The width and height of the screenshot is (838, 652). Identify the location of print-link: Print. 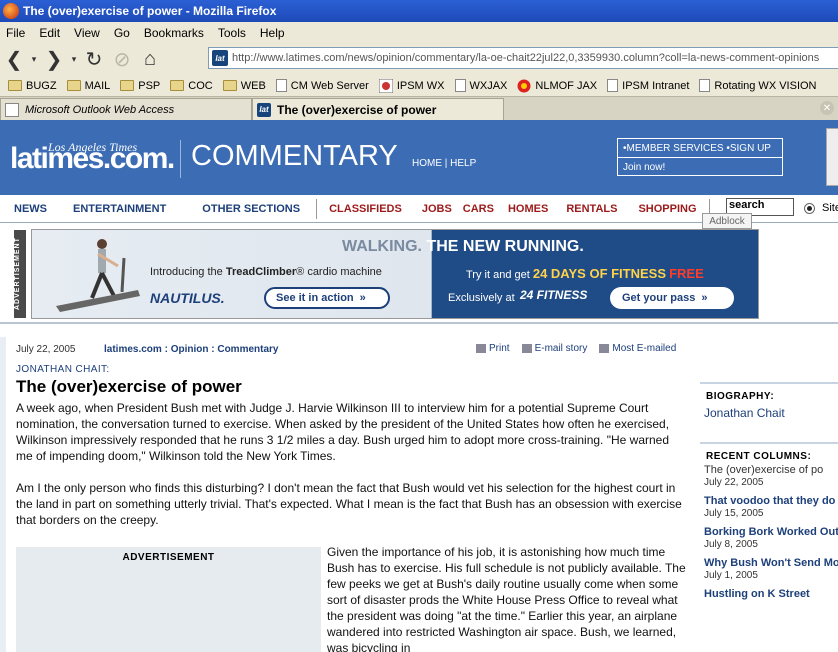
(493, 348).